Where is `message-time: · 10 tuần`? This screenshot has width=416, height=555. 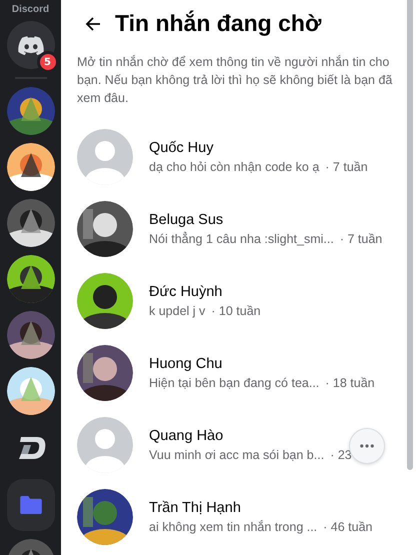 message-time: · 10 tuần is located at coordinates (236, 311).